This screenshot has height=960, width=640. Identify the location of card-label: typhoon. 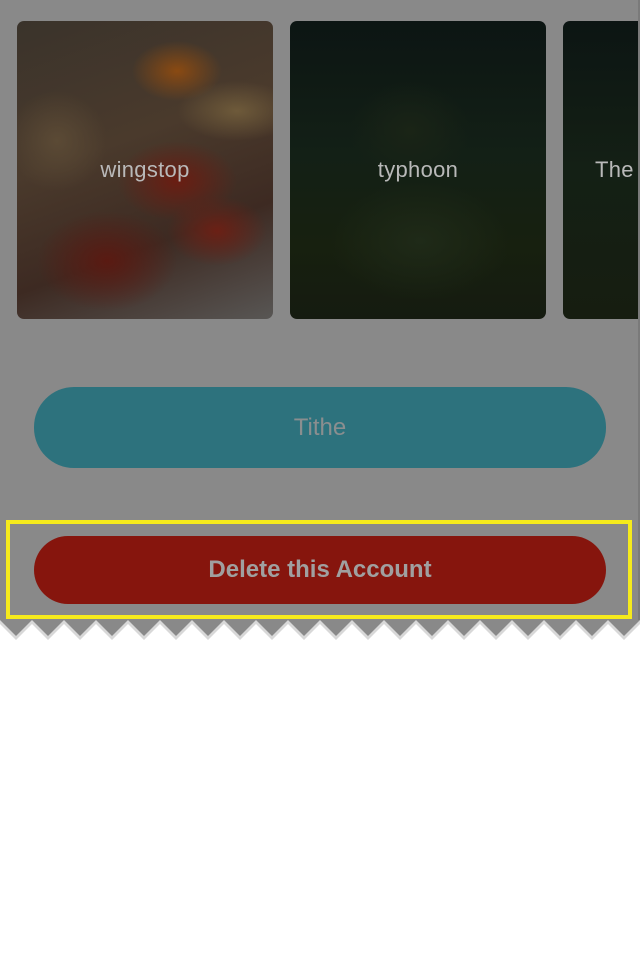
(418, 169).